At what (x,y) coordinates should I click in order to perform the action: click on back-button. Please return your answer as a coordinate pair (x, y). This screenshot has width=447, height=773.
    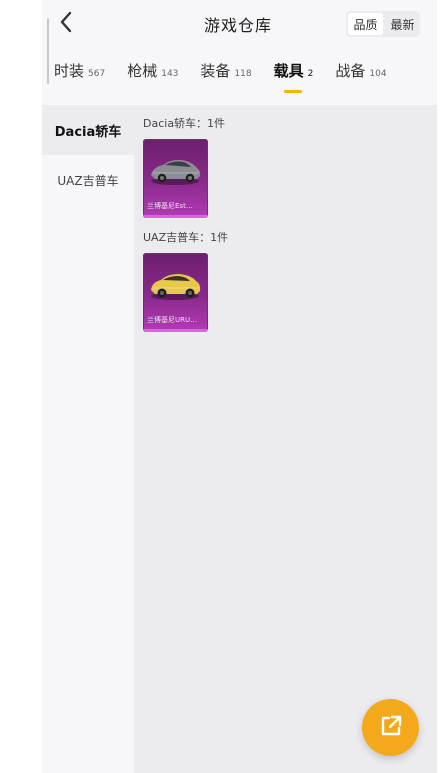
    Looking at the image, I should click on (66, 24).